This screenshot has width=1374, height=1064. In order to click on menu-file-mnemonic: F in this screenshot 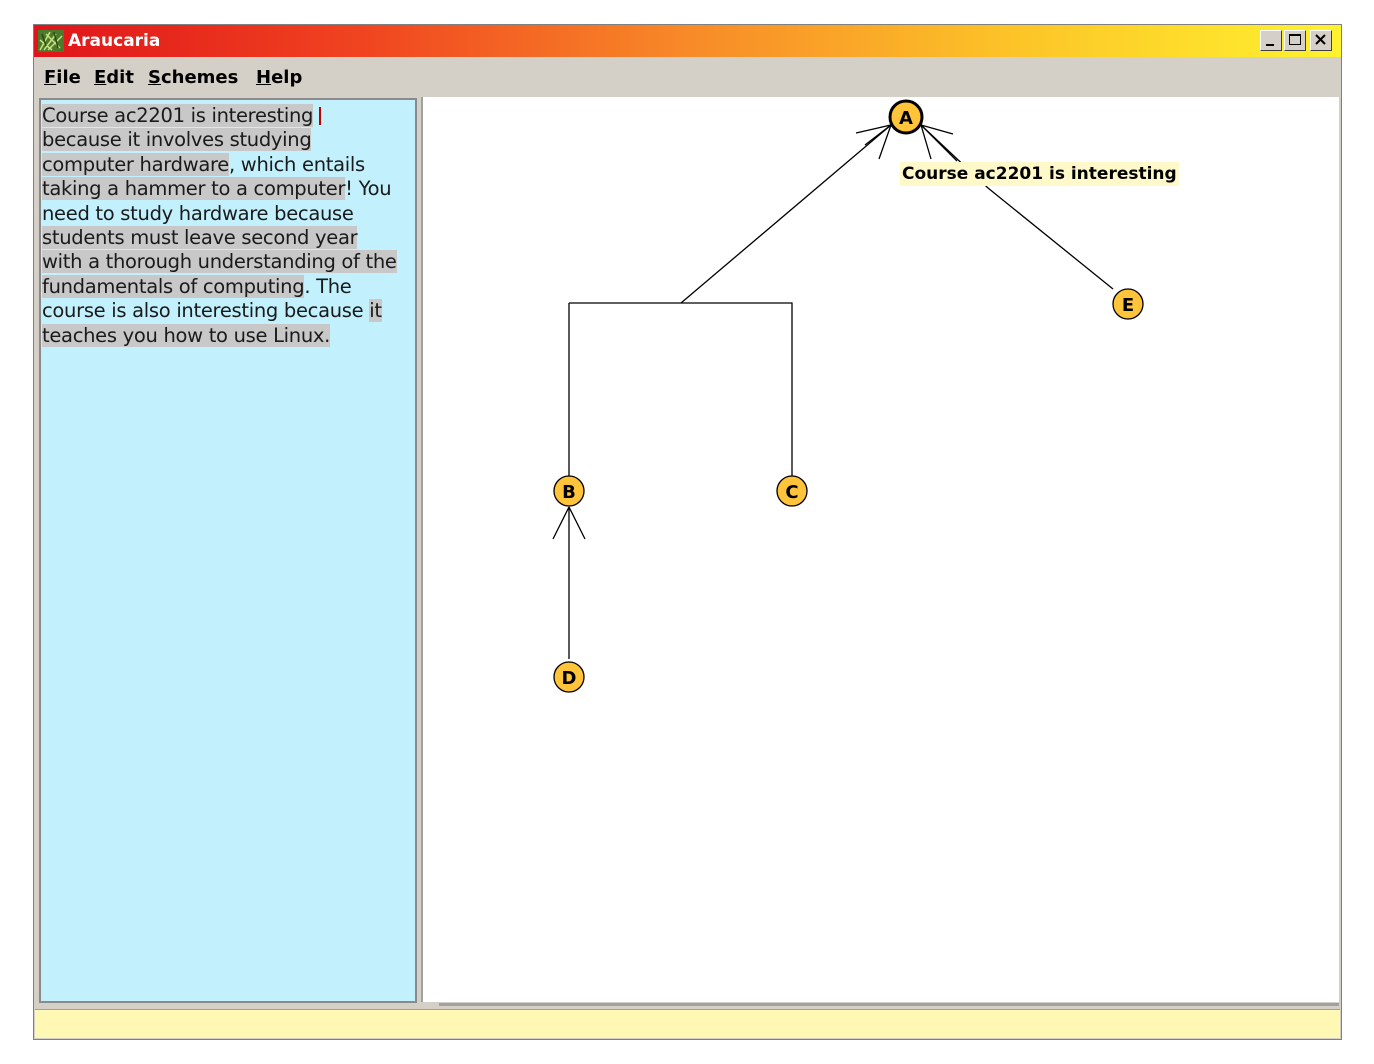, I will do `click(50, 77)`.